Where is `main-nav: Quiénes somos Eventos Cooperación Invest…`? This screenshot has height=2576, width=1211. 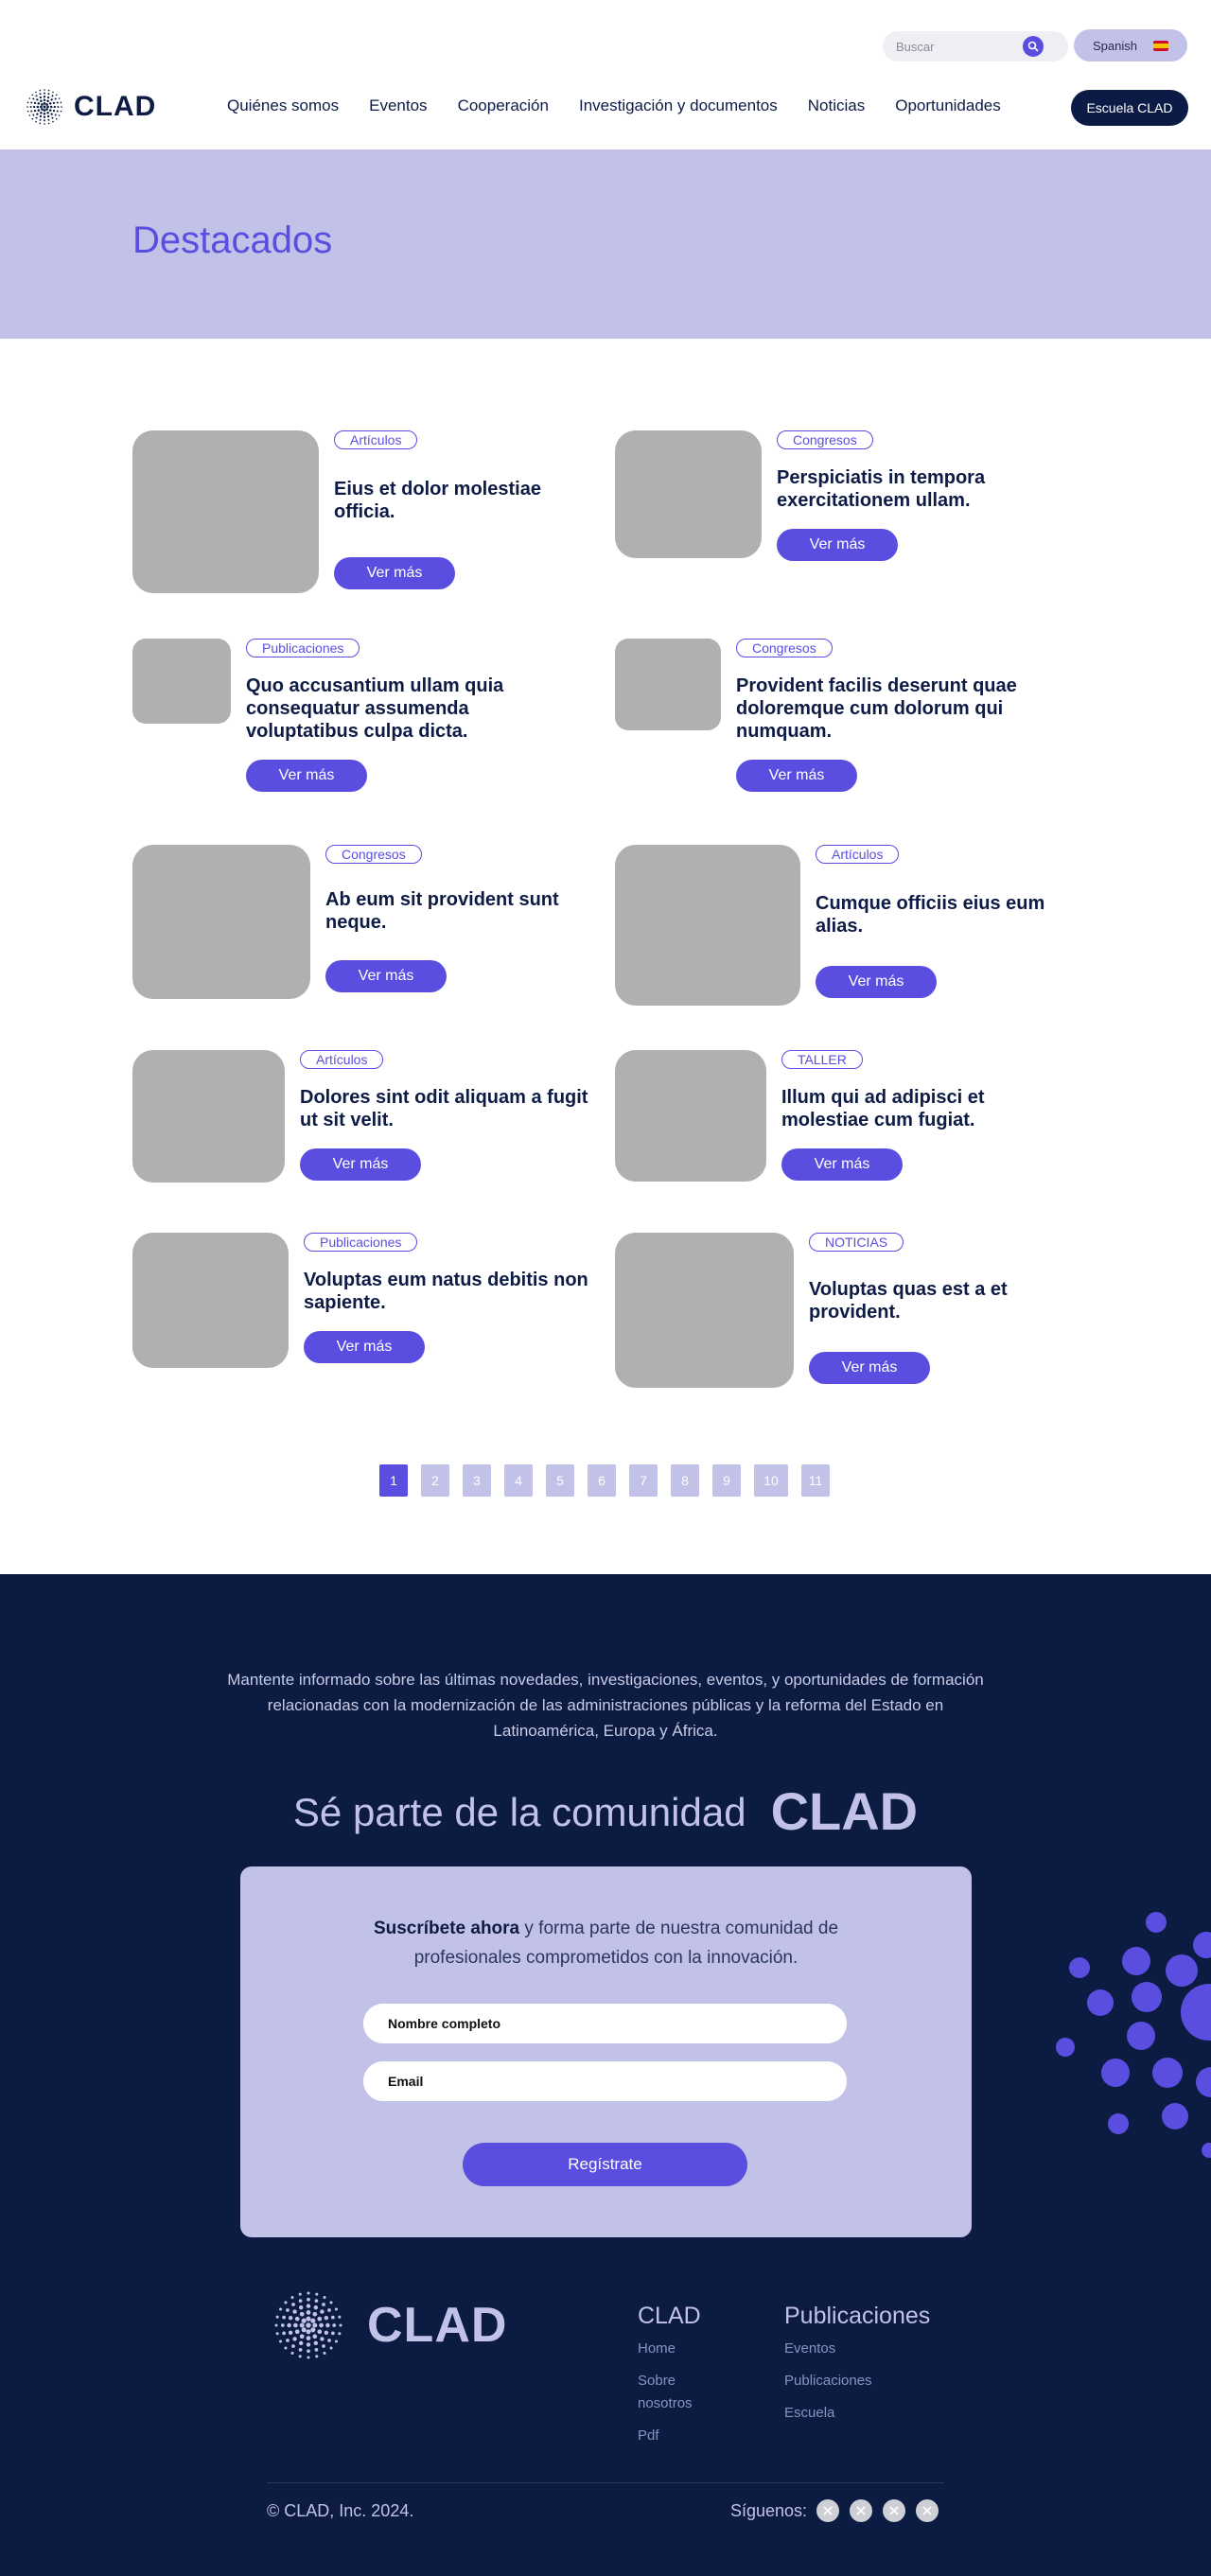 main-nav: Quiénes somos Eventos Cooperación Invest… is located at coordinates (629, 106).